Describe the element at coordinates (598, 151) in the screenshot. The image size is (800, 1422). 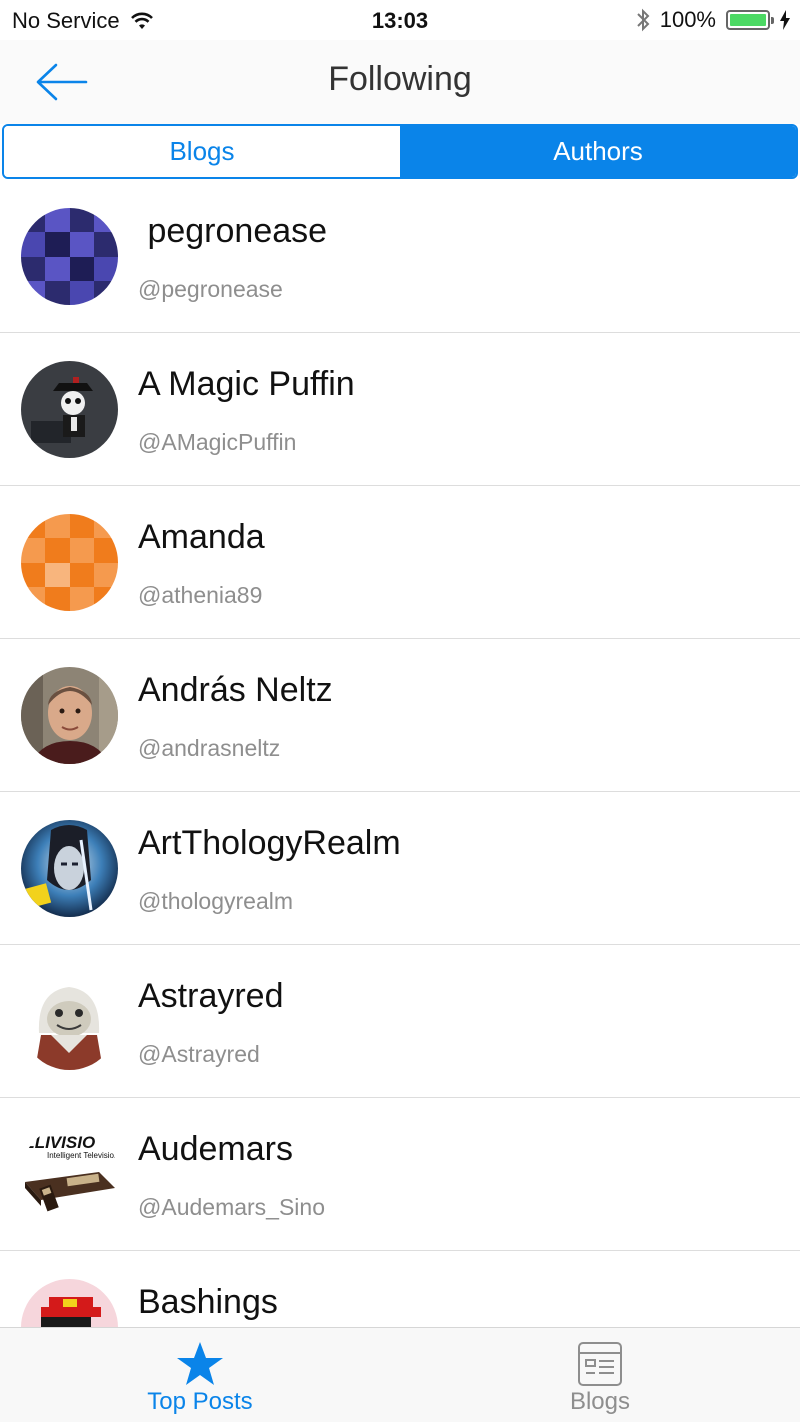
I see `segment-authors: Authors` at that location.